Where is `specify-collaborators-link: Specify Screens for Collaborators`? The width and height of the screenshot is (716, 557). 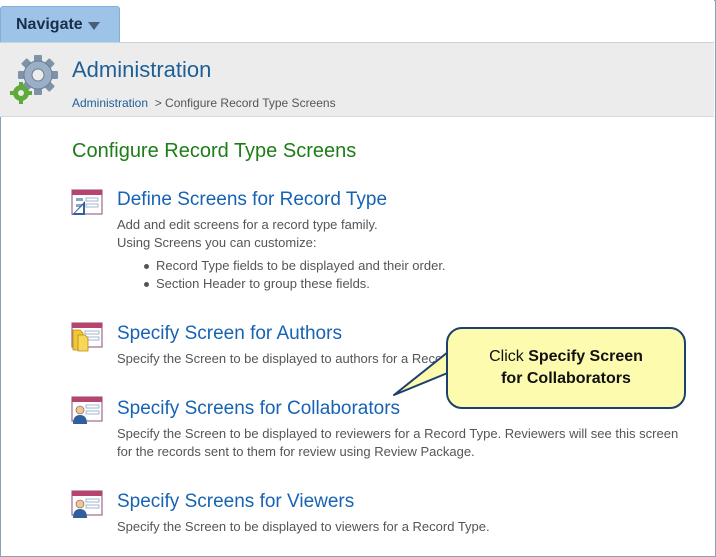 specify-collaborators-link: Specify Screens for Collaborators is located at coordinates (258, 409).